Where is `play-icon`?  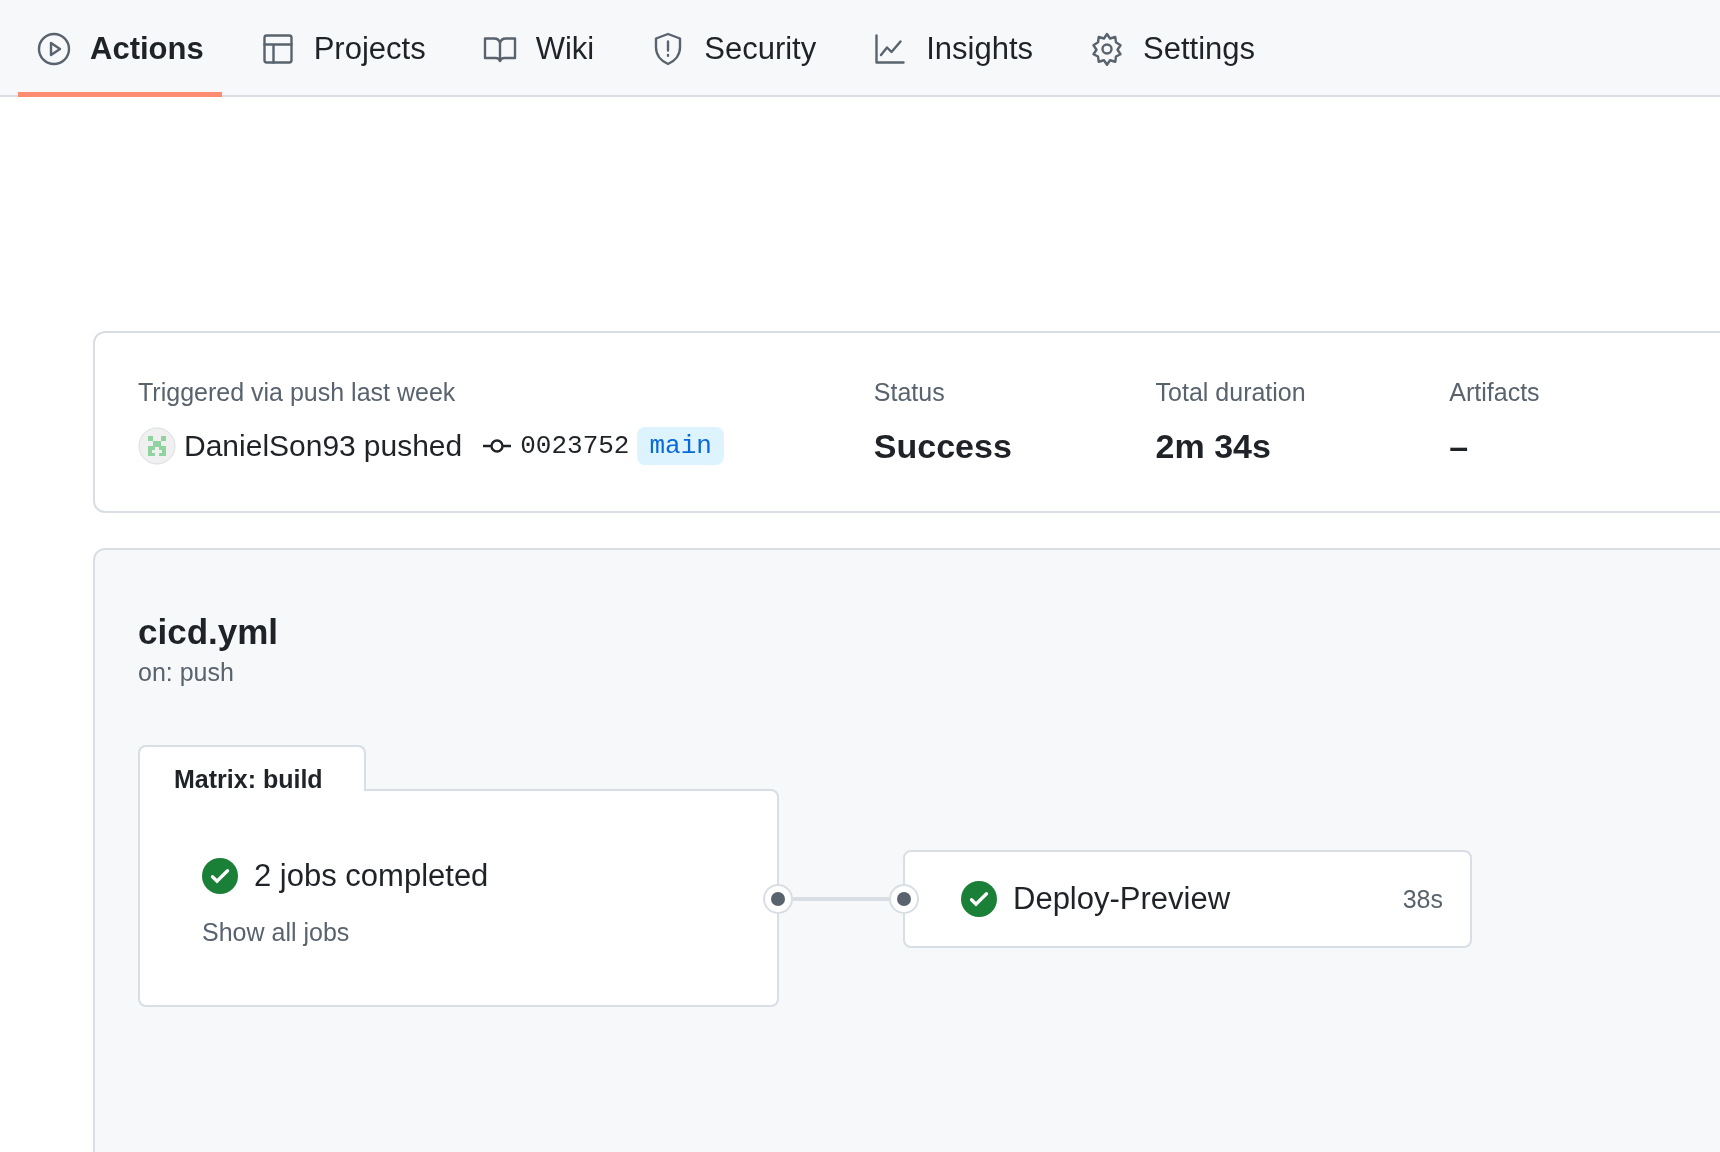 play-icon is located at coordinates (54, 48).